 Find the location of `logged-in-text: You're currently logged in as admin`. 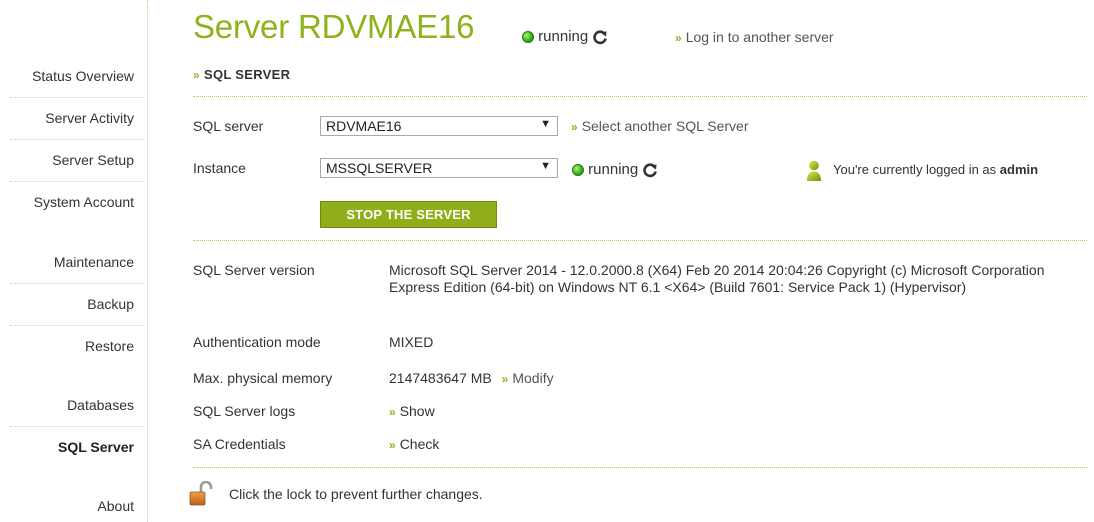

logged-in-text: You're currently logged in as admin is located at coordinates (935, 169).